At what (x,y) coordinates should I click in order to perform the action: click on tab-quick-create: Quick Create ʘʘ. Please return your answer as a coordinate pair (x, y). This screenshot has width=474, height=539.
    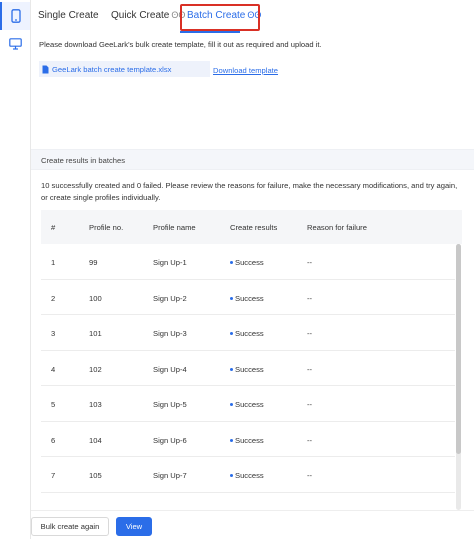
    Looking at the image, I should click on (148, 15).